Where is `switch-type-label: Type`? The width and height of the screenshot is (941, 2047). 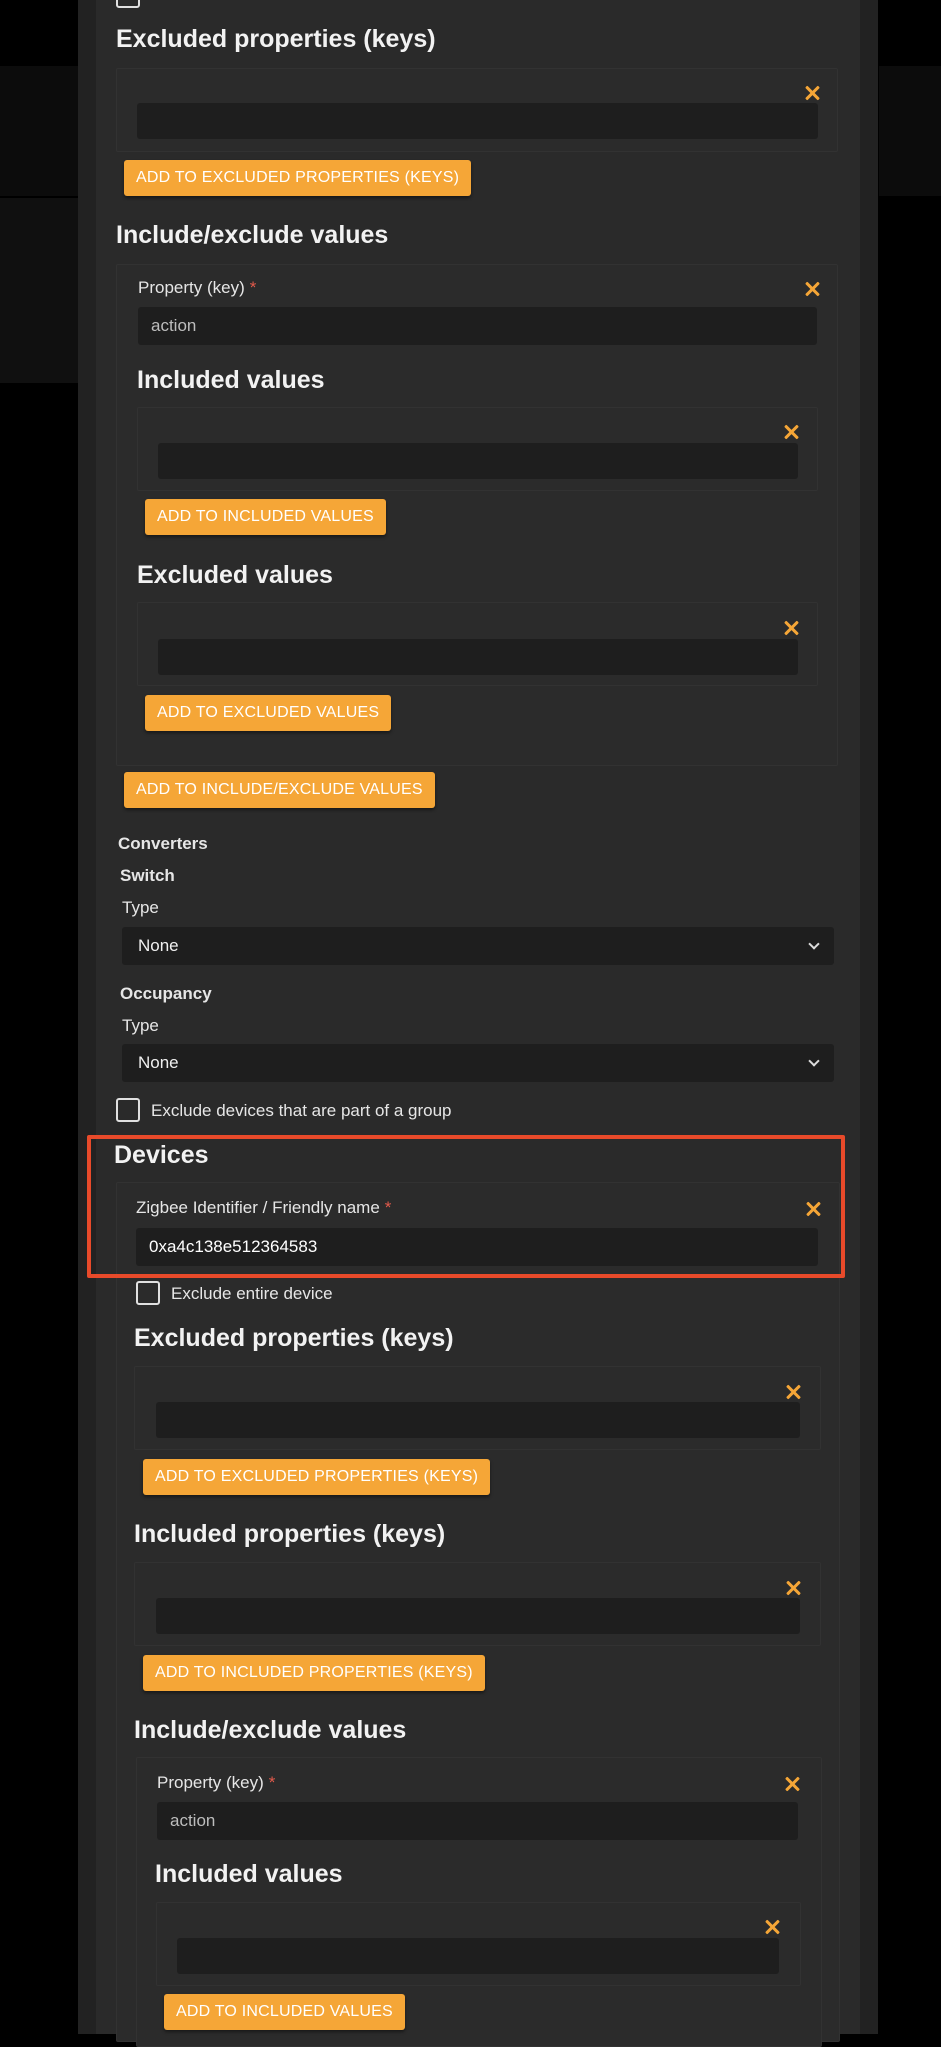
switch-type-label: Type is located at coordinates (140, 907).